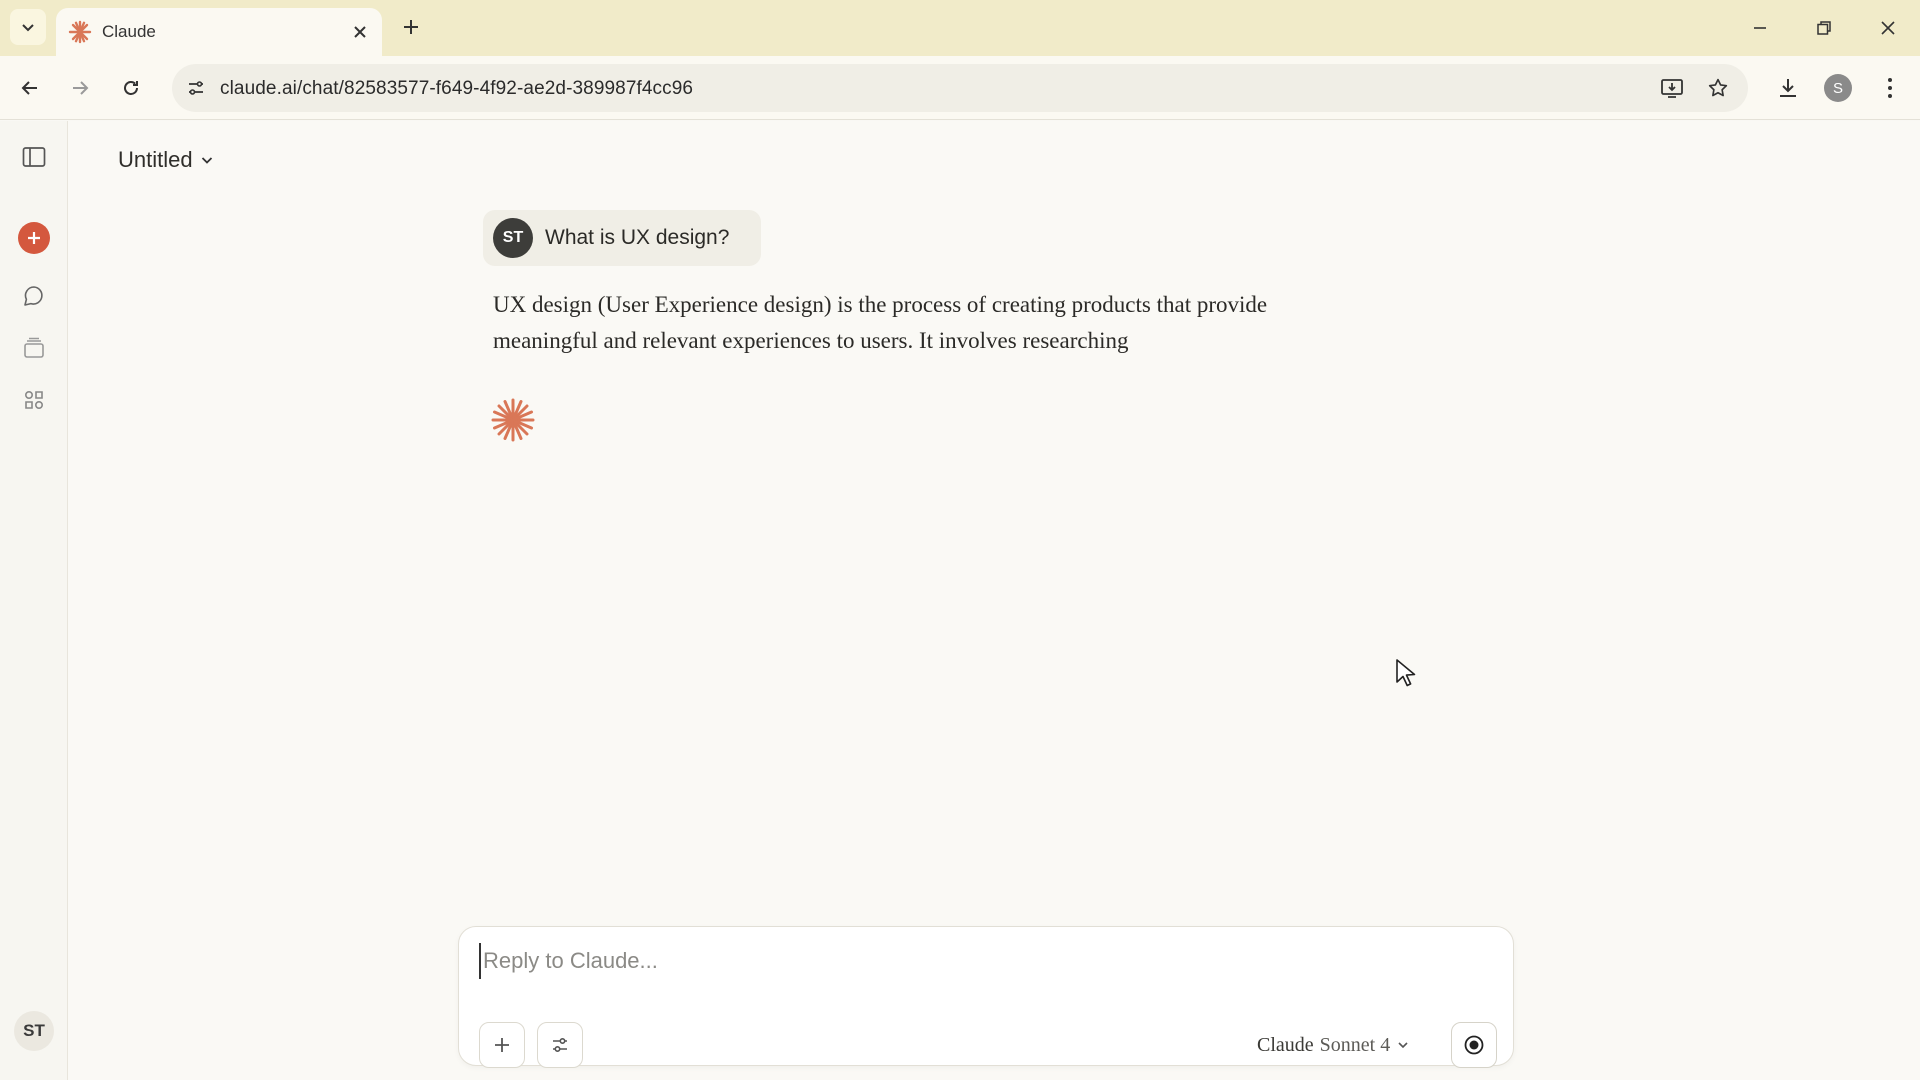 This screenshot has width=1920, height=1080. I want to click on artifacts-button, so click(34, 400).